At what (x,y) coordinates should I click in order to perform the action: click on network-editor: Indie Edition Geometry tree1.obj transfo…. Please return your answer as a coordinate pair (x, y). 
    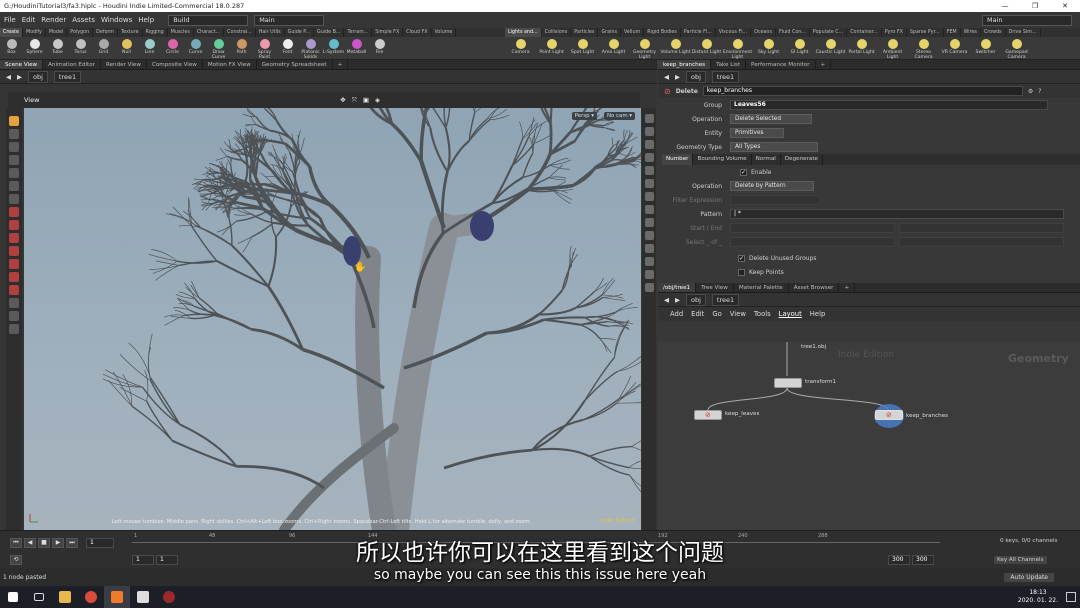
    Looking at the image, I should click on (869, 436).